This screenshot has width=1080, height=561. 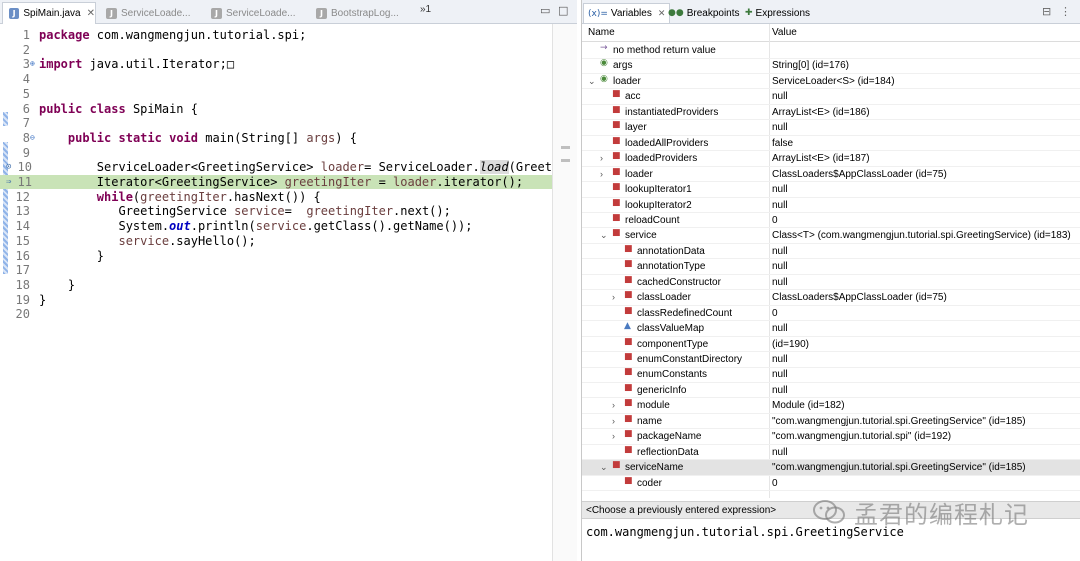 What do you see at coordinates (276, 79) in the screenshot?
I see `code-line: 4` at bounding box center [276, 79].